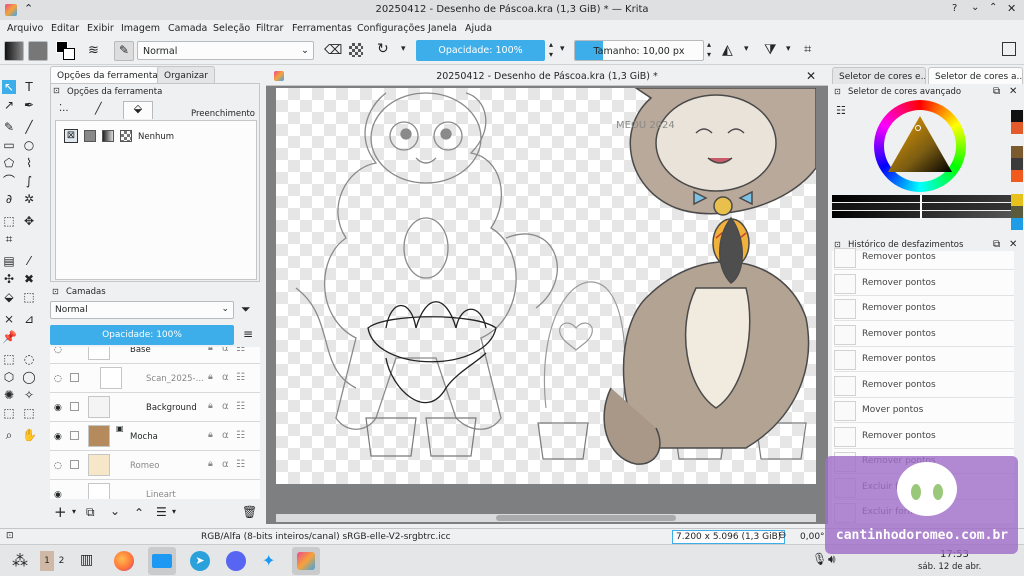 The height and width of the screenshot is (576, 1024). Describe the element at coordinates (383, 49) in the screenshot. I see `reload-icon: ↻` at that location.